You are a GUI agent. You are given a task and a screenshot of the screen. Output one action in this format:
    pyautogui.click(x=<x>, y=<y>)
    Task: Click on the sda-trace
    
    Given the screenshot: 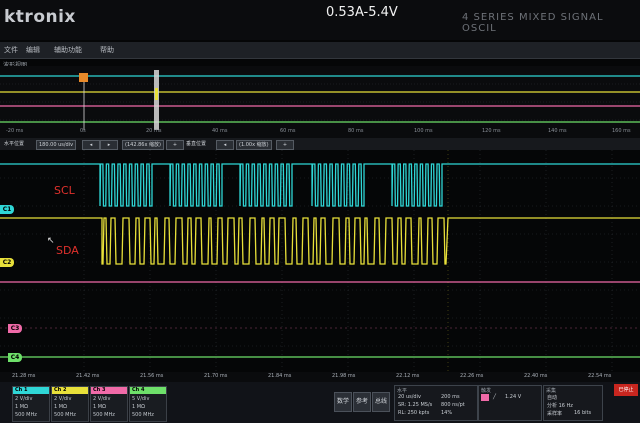 What is the action you would take?
    pyautogui.click(x=320, y=241)
    